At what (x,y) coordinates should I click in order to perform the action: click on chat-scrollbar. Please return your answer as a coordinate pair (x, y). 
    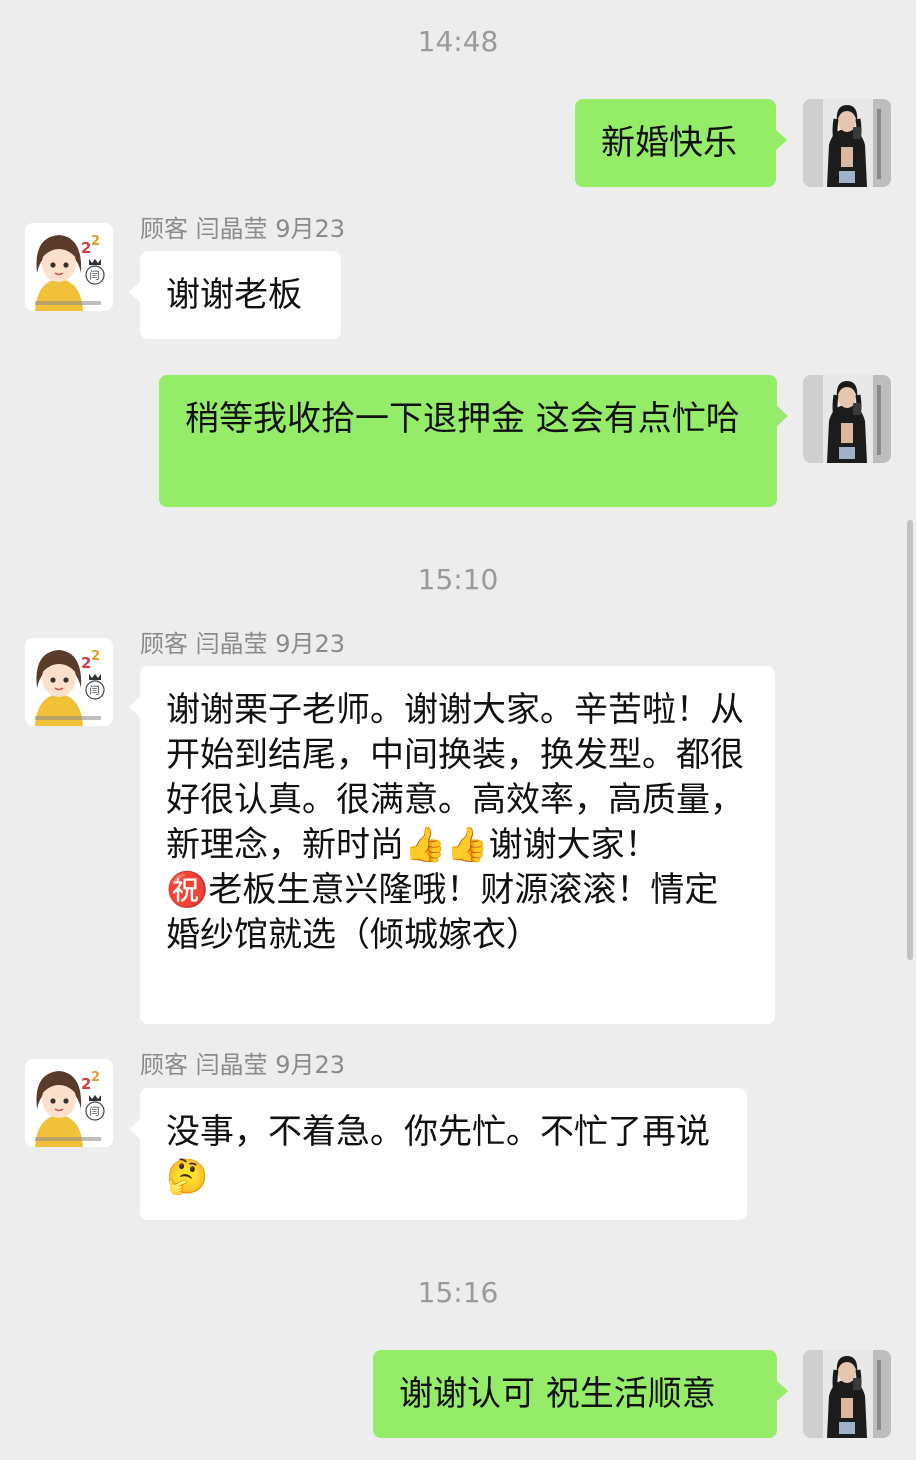
    Looking at the image, I should click on (910, 740).